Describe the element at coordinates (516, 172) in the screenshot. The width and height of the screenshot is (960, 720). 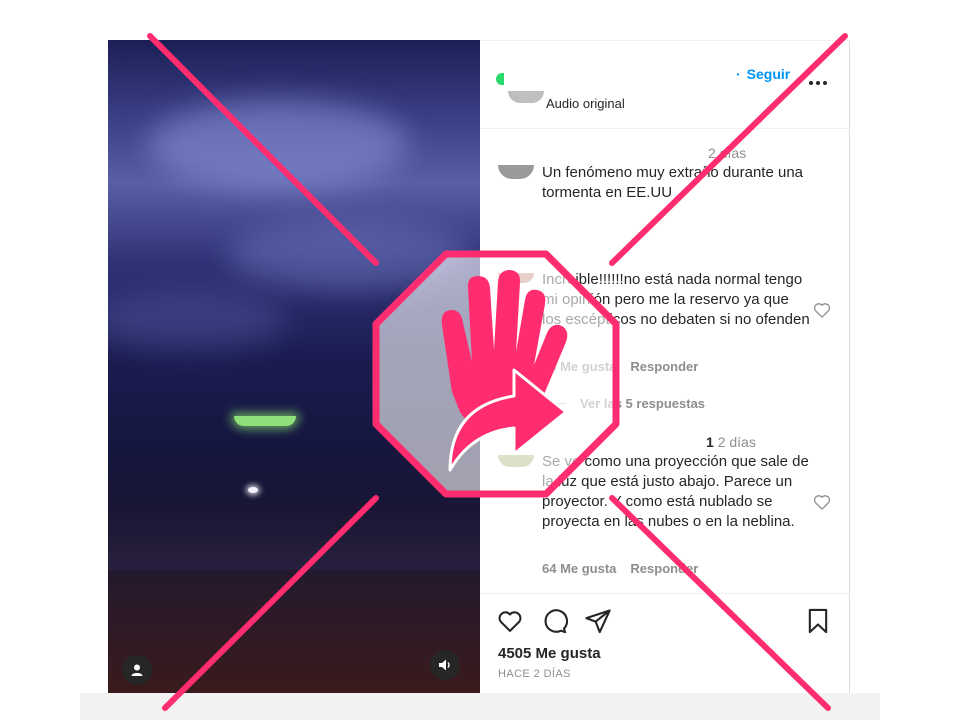
I see `author-avatar` at that location.